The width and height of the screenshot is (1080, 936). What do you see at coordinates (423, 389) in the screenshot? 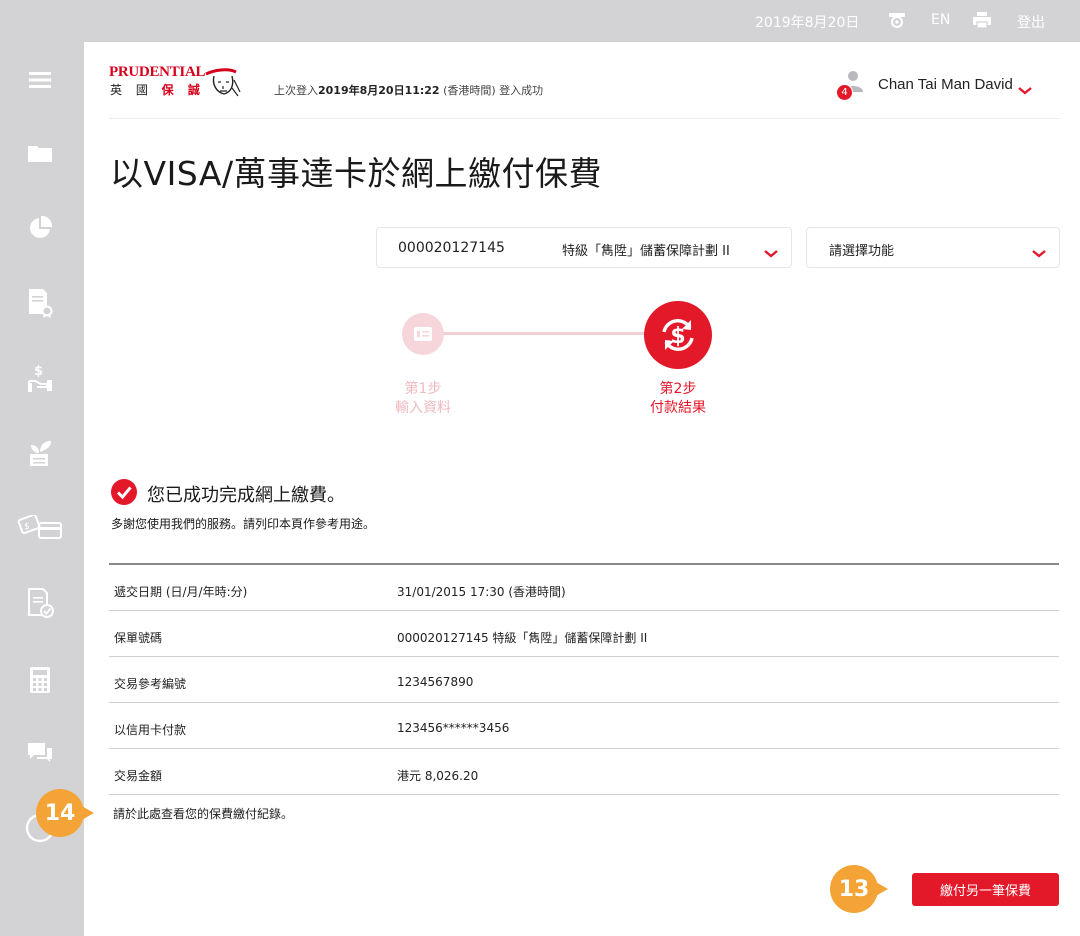
I see `step1-title: 第1步` at bounding box center [423, 389].